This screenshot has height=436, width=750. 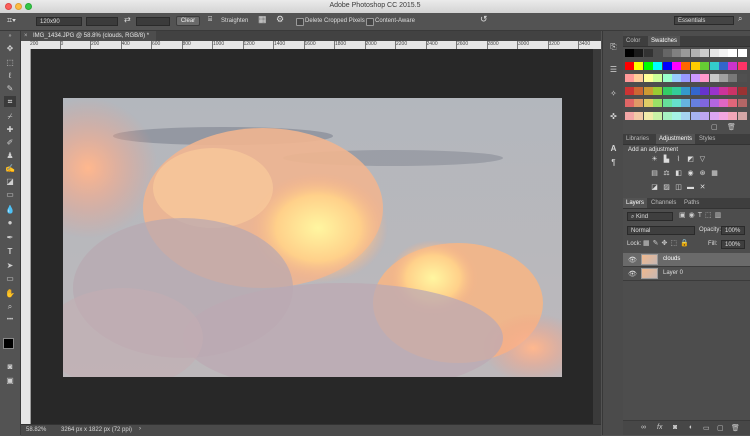 What do you see at coordinates (10, 101) in the screenshot?
I see `crop-tool-icon: ⌗` at bounding box center [10, 101].